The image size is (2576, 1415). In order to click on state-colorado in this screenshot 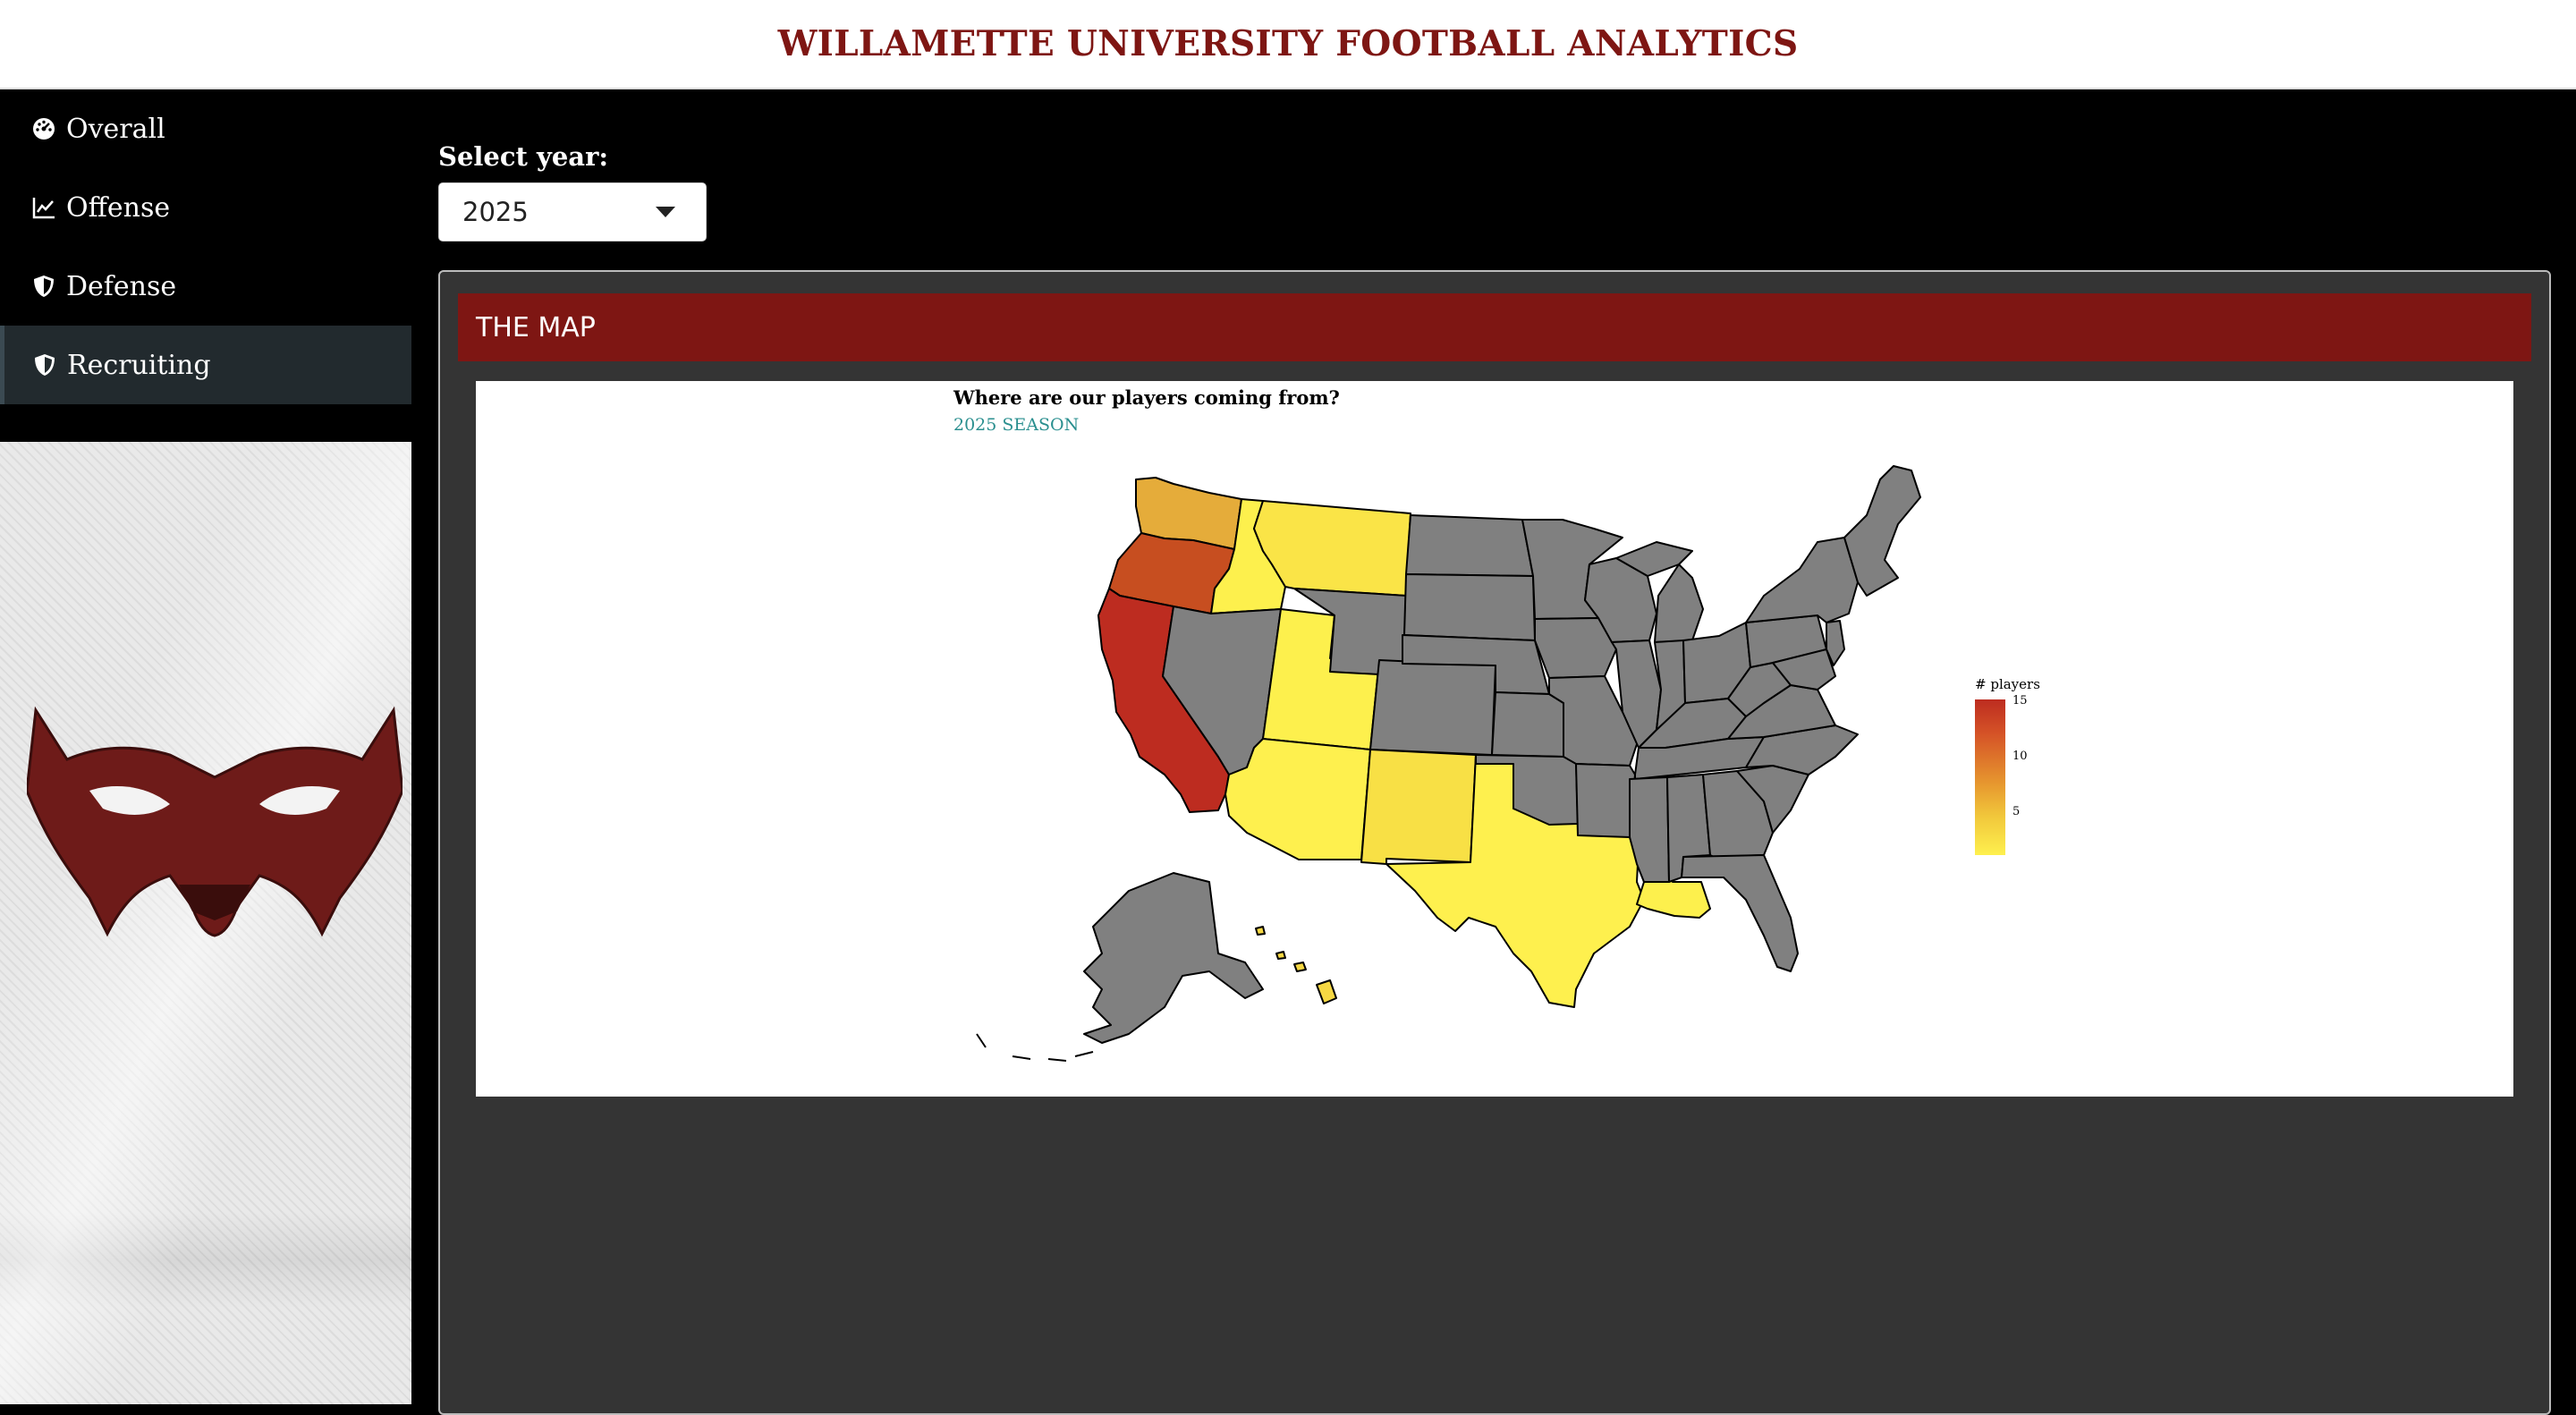, I will do `click(1432, 708)`.